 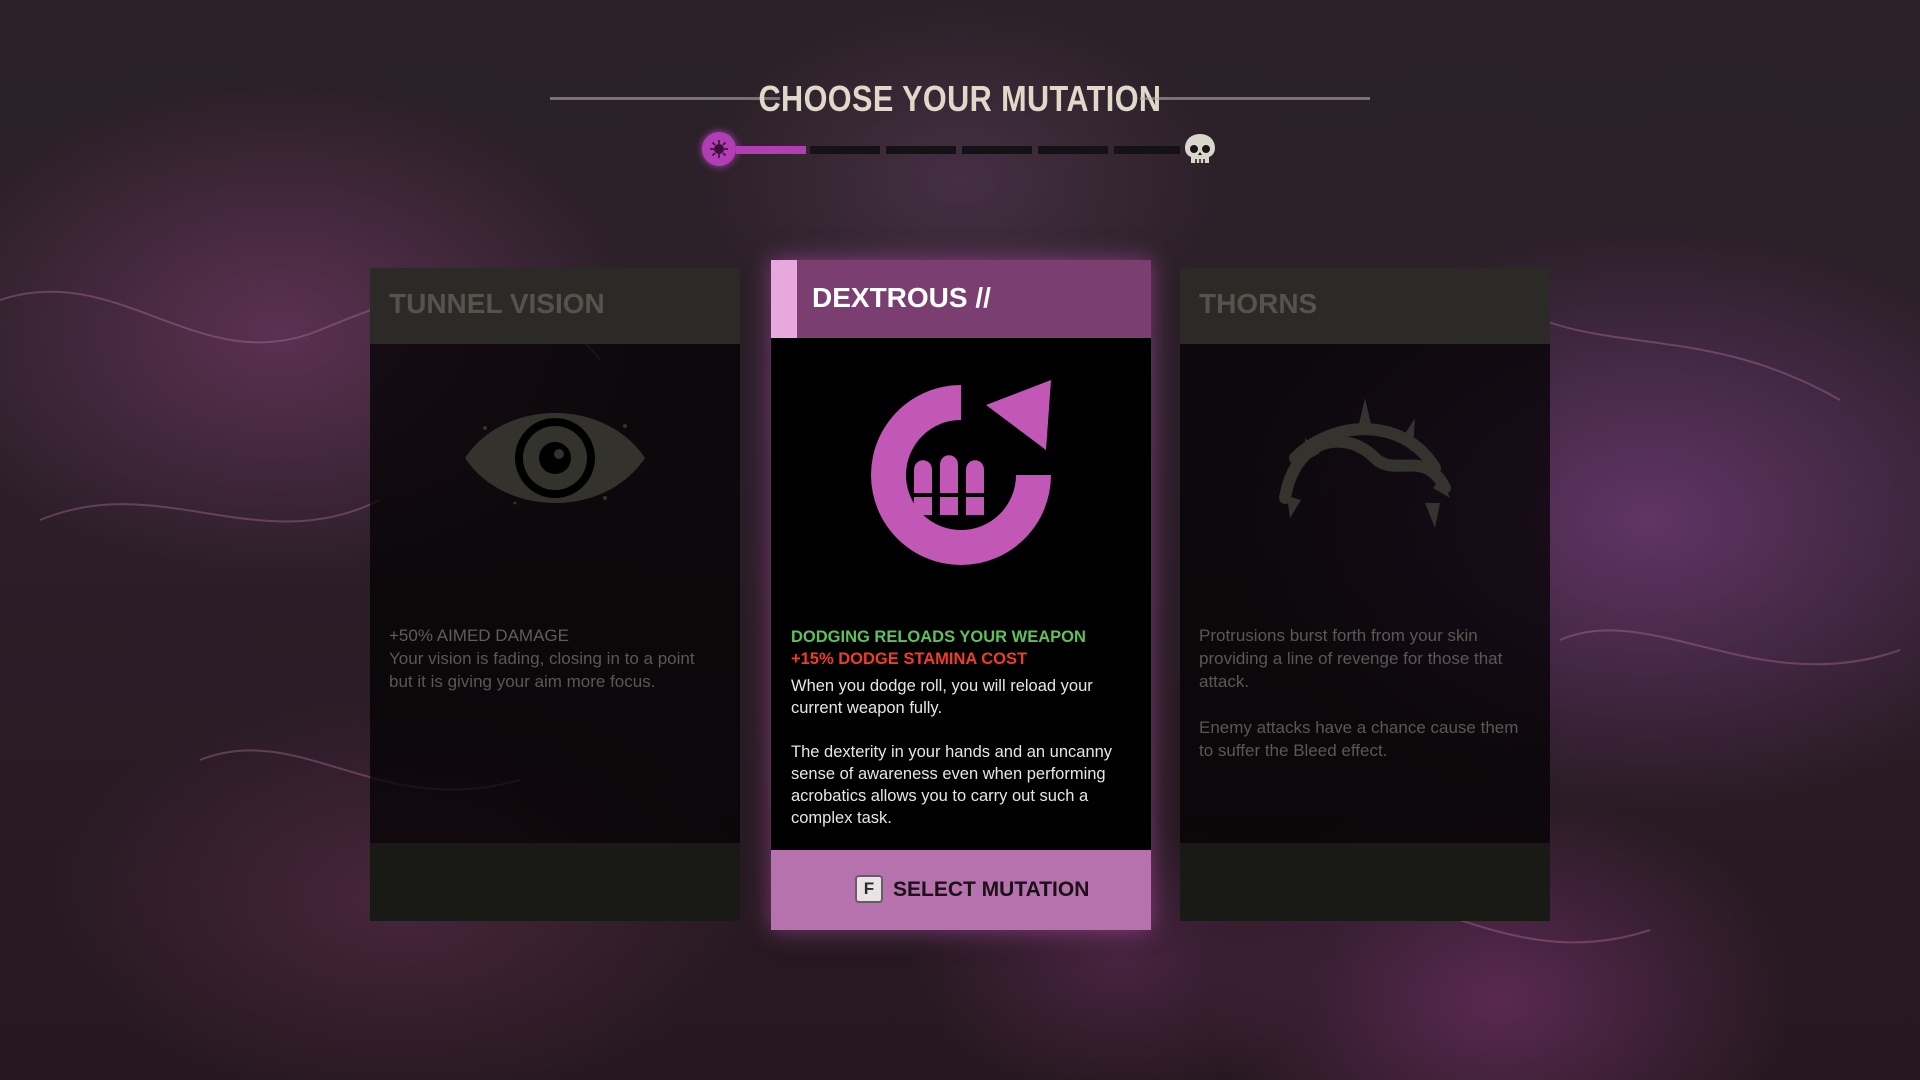 I want to click on virus-icon, so click(x=719, y=149).